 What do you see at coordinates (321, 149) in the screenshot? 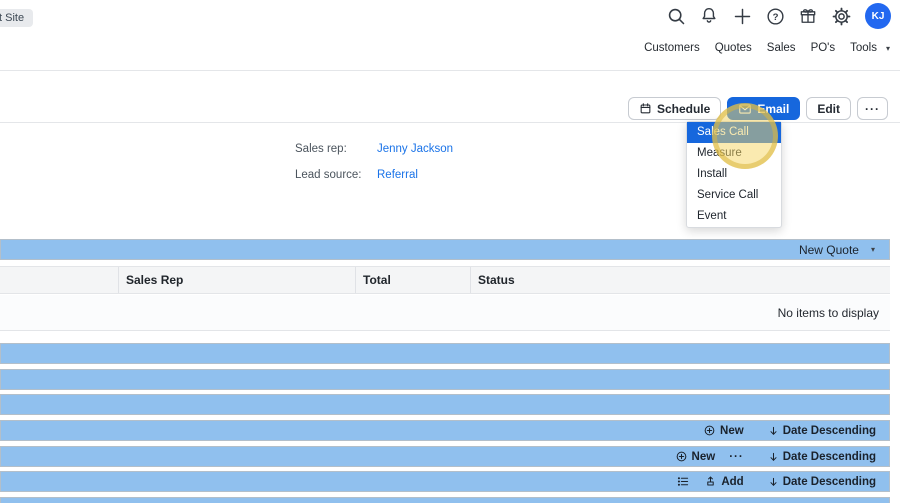
I see `sales-rep-label: Sales rep:` at bounding box center [321, 149].